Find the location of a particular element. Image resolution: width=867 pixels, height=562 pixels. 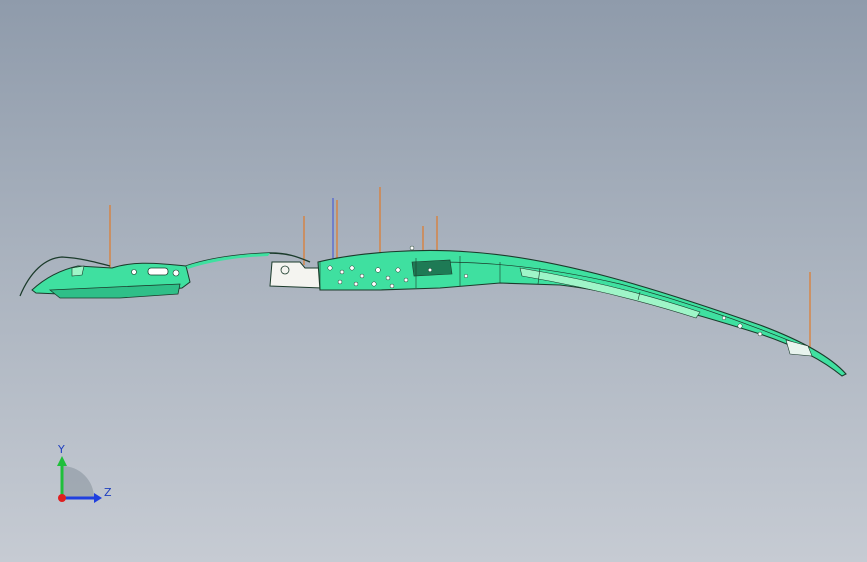

triad-z-label: Z is located at coordinates (108, 492).